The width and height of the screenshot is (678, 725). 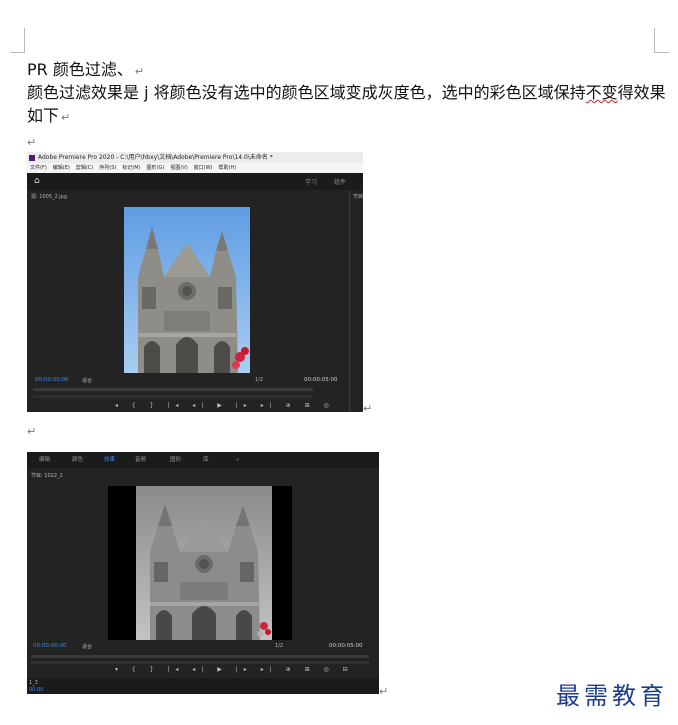 What do you see at coordinates (187, 290) in the screenshot?
I see `cathedral-color-photo` at bounding box center [187, 290].